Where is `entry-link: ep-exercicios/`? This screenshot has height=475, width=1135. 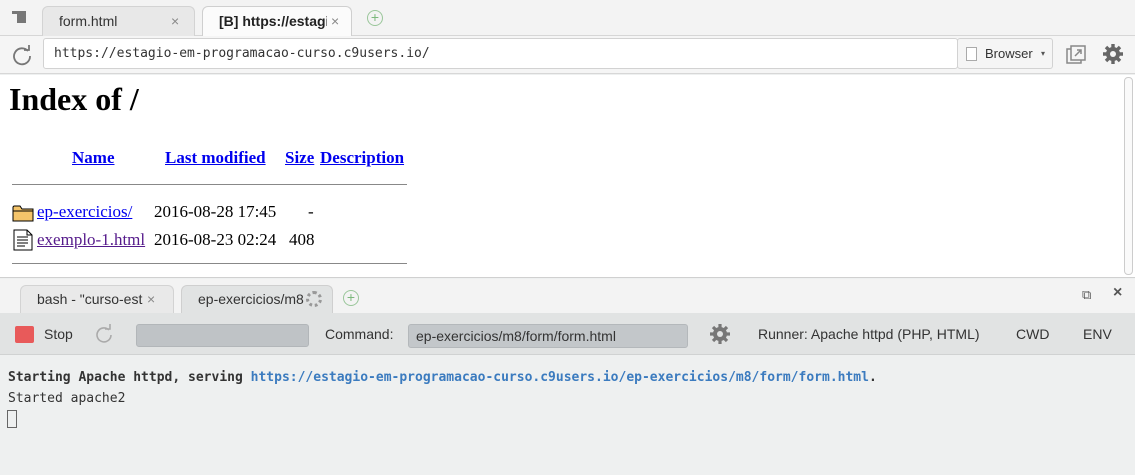
entry-link: ep-exercicios/ is located at coordinates (84, 212).